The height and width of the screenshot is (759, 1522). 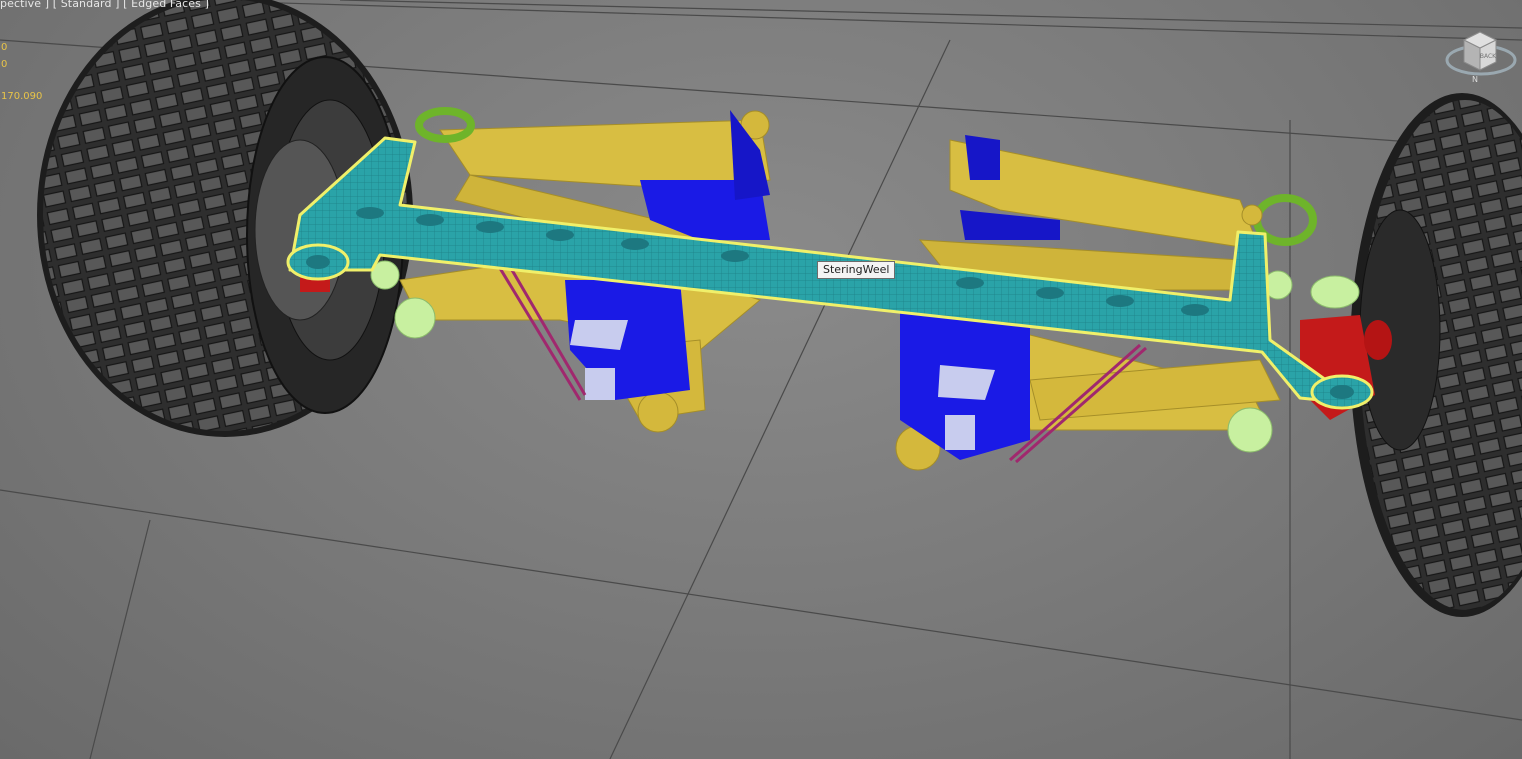 What do you see at coordinates (22, 96) in the screenshot?
I see `stats-fps: 170.090` at bounding box center [22, 96].